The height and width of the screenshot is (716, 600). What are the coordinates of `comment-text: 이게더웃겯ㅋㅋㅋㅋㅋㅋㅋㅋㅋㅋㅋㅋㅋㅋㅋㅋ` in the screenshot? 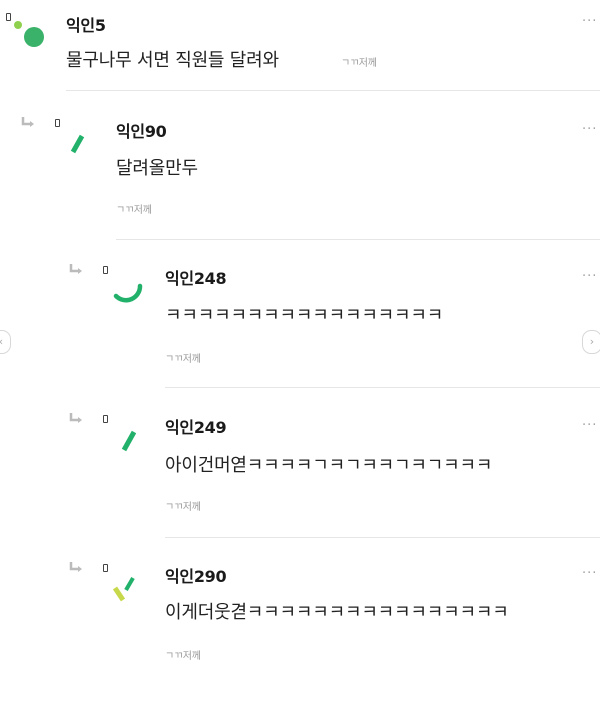 It's located at (337, 612).